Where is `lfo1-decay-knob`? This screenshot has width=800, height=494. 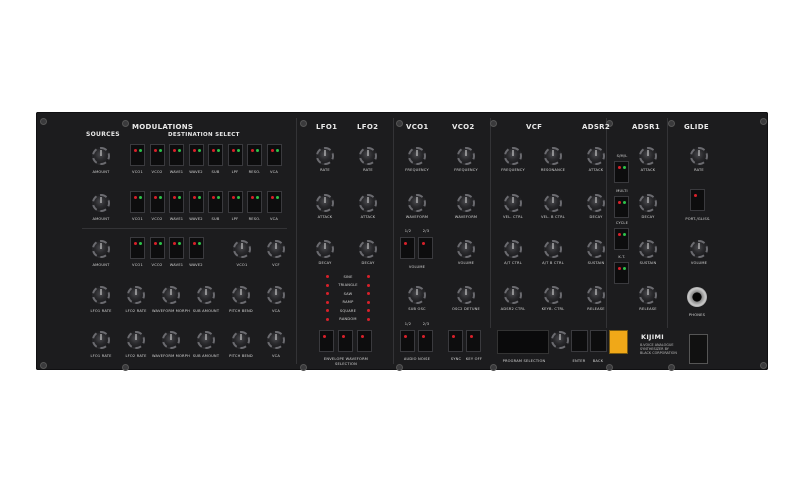
lfo1-decay-knob is located at coordinates (325, 249).